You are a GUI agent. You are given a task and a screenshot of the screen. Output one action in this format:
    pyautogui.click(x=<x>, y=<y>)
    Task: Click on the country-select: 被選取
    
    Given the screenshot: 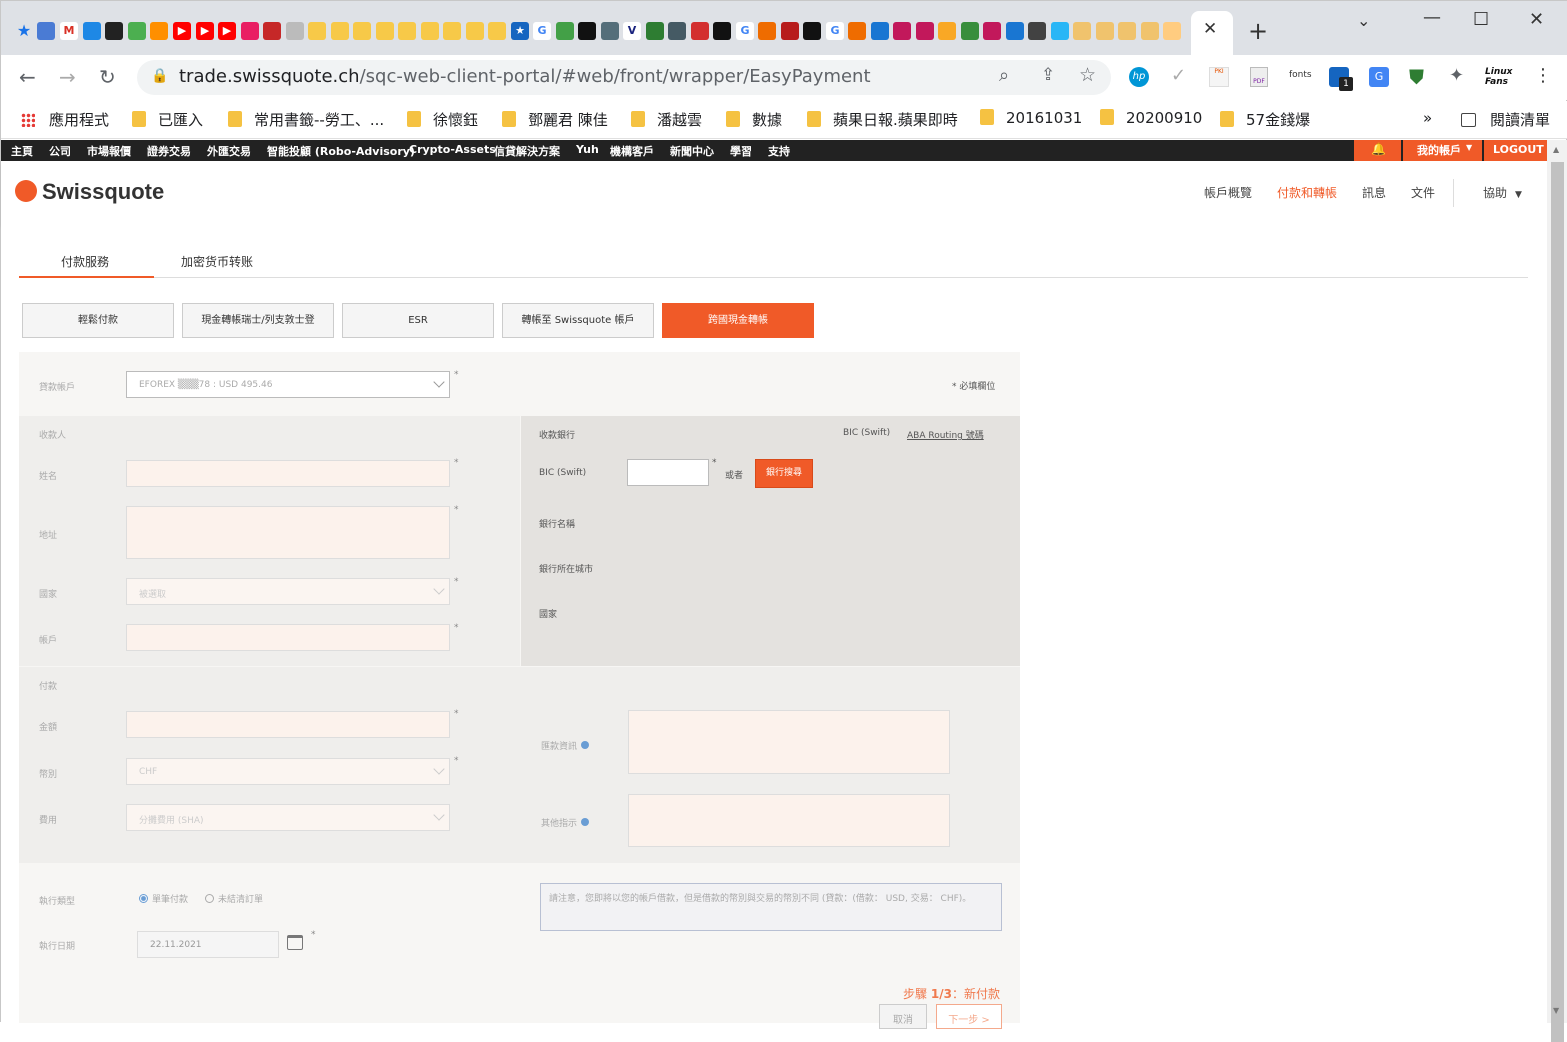 What is the action you would take?
    pyautogui.click(x=288, y=591)
    